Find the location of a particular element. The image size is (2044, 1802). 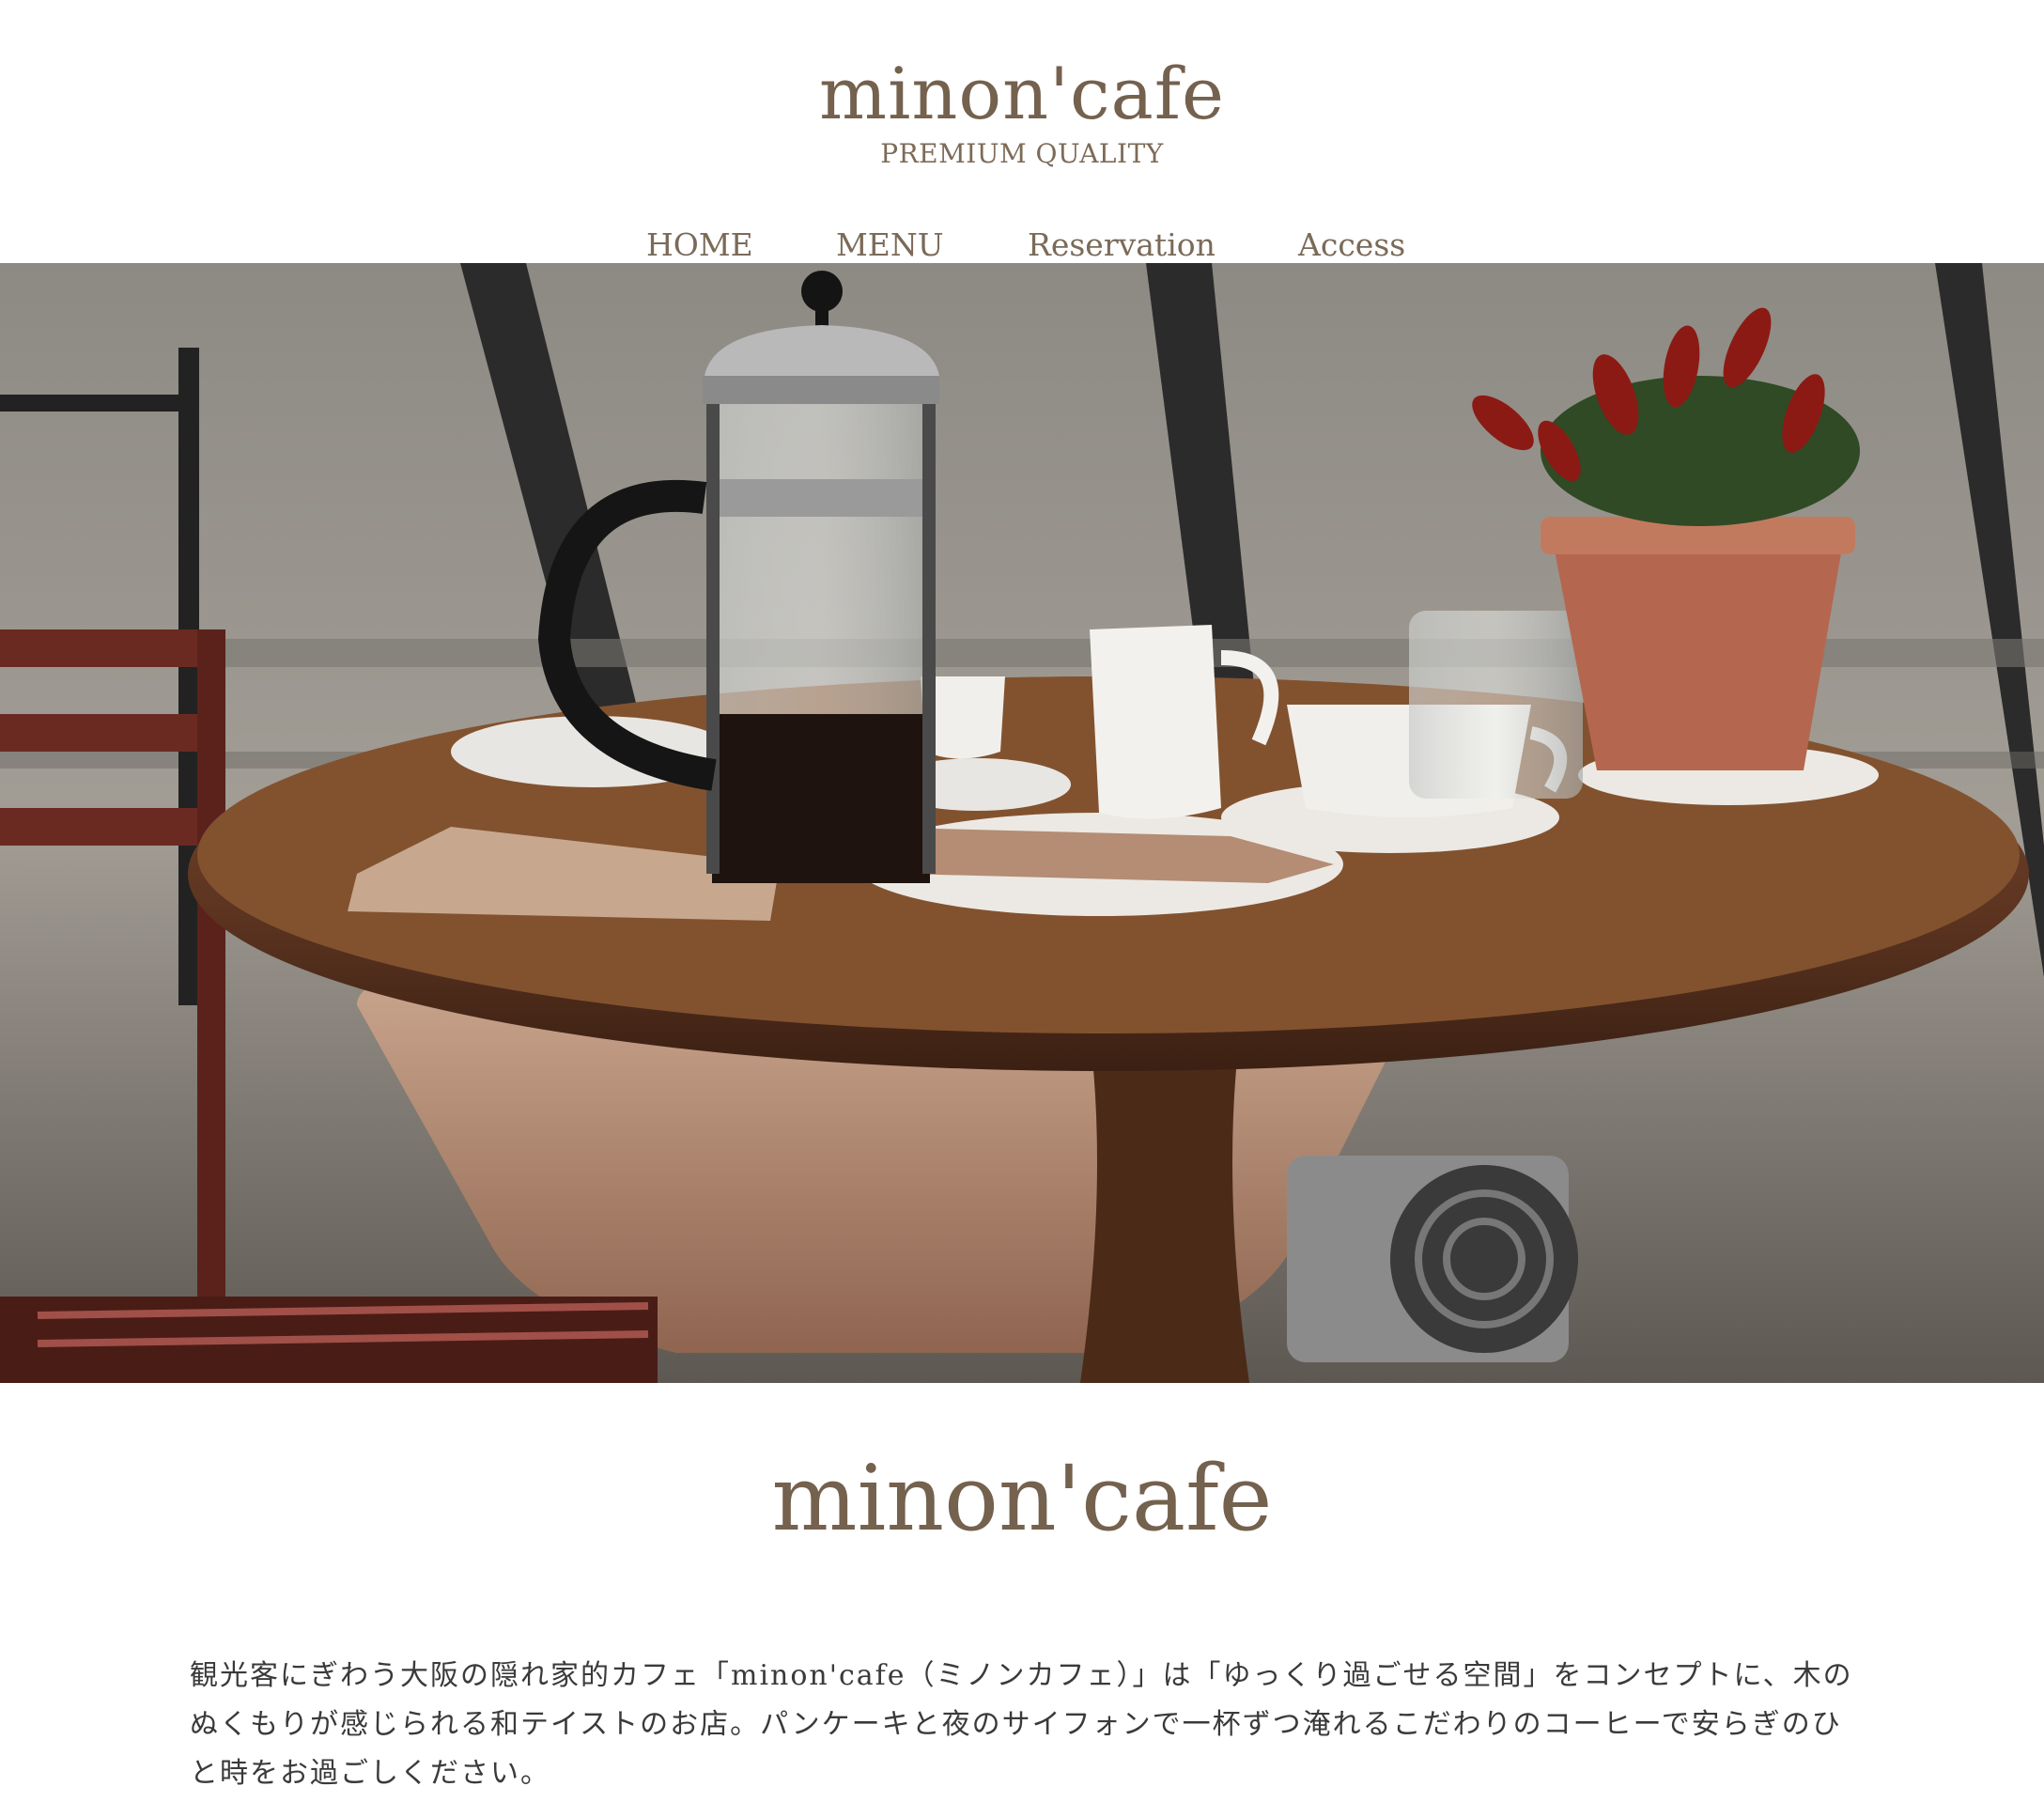

nav-menu: MENU is located at coordinates (890, 245).